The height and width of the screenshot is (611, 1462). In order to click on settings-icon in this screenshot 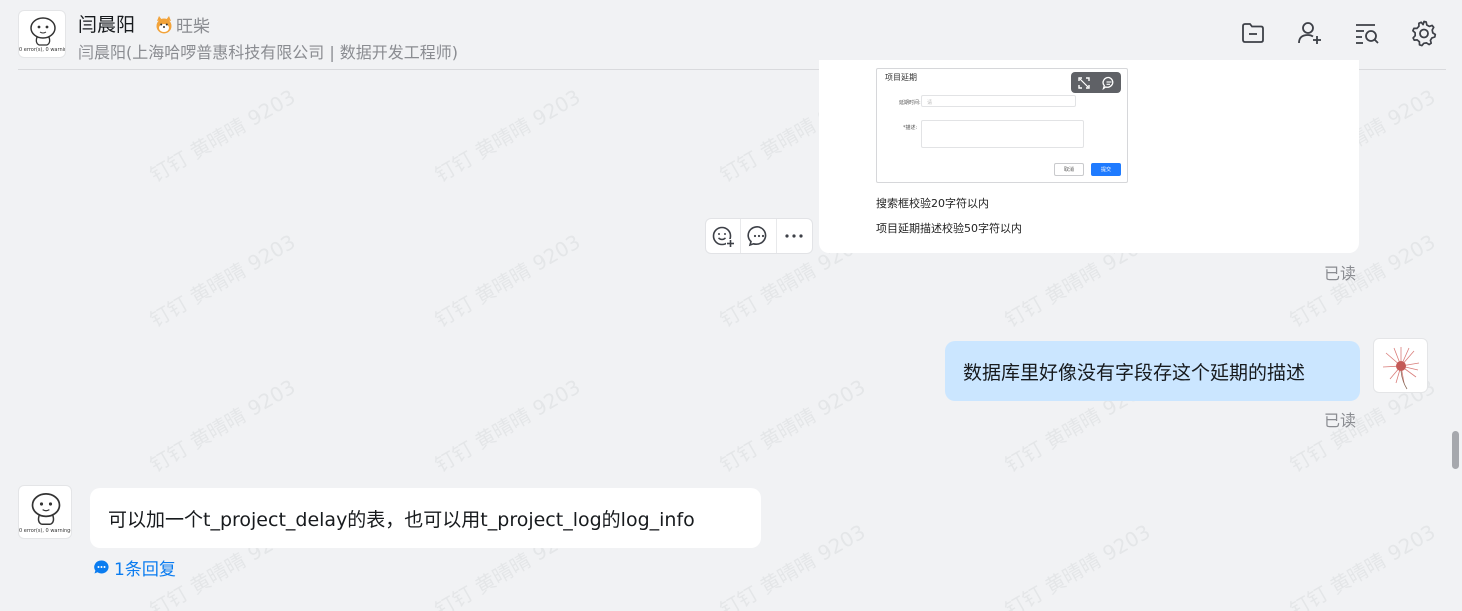, I will do `click(1424, 33)`.